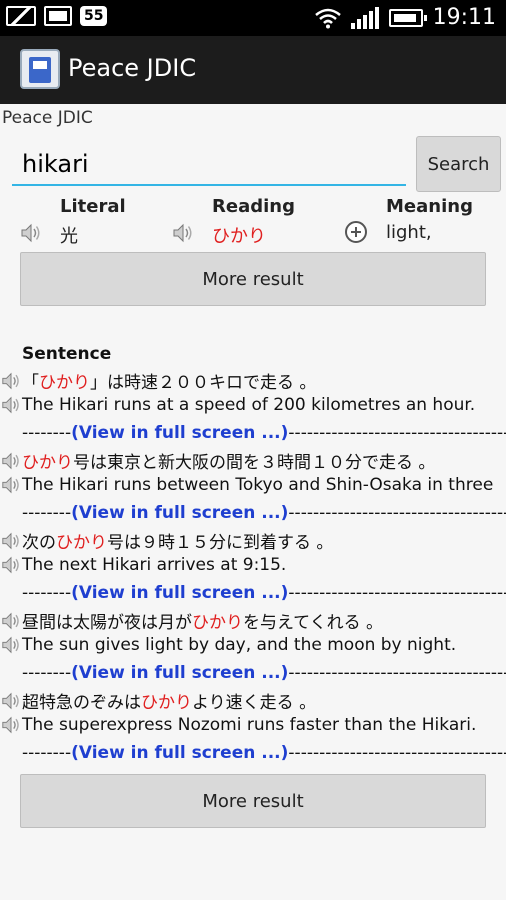  I want to click on page-subtitle: Peace JDIC, so click(47, 118).